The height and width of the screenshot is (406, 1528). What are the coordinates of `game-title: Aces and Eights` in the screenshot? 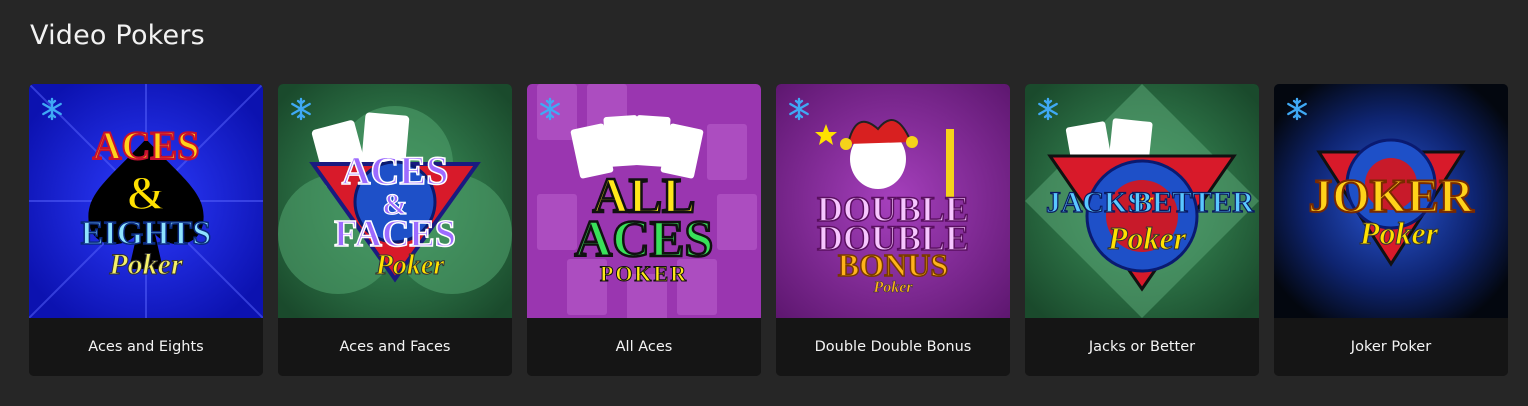 It's located at (146, 347).